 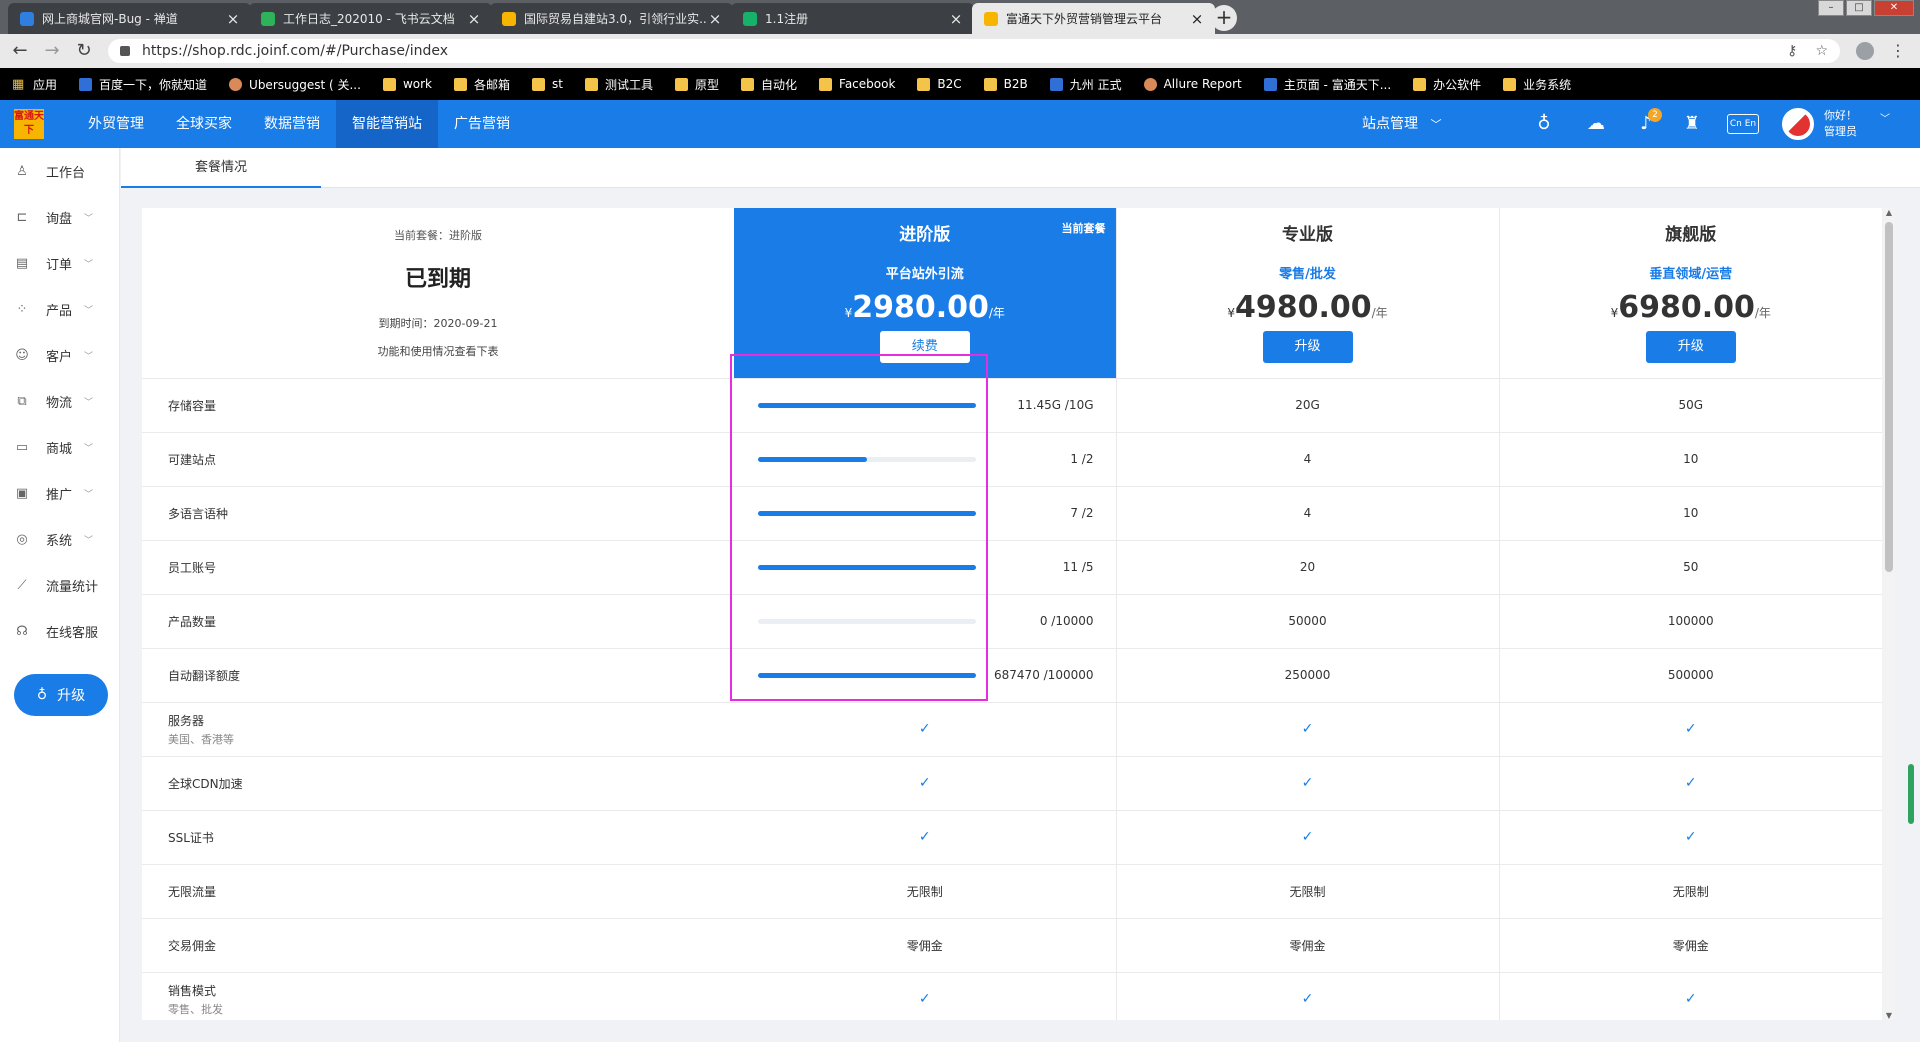 What do you see at coordinates (481, 84) in the screenshot?
I see `bookmark-item: 各邮箱` at bounding box center [481, 84].